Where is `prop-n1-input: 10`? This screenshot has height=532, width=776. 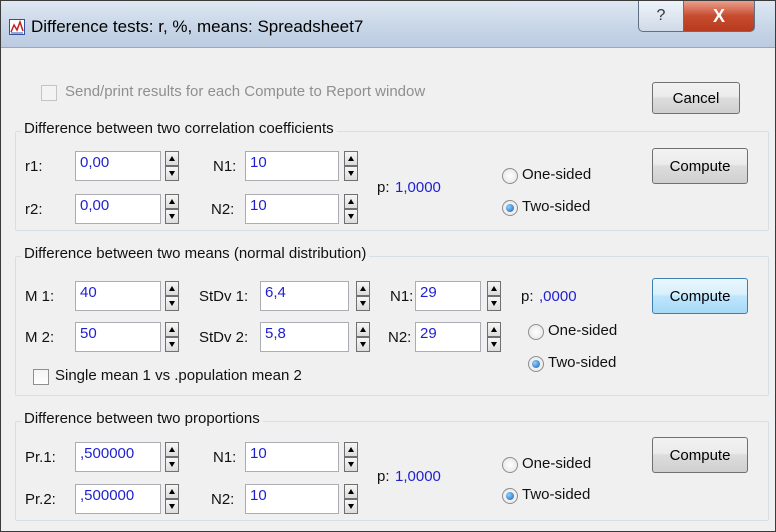 prop-n1-input: 10 is located at coordinates (292, 457).